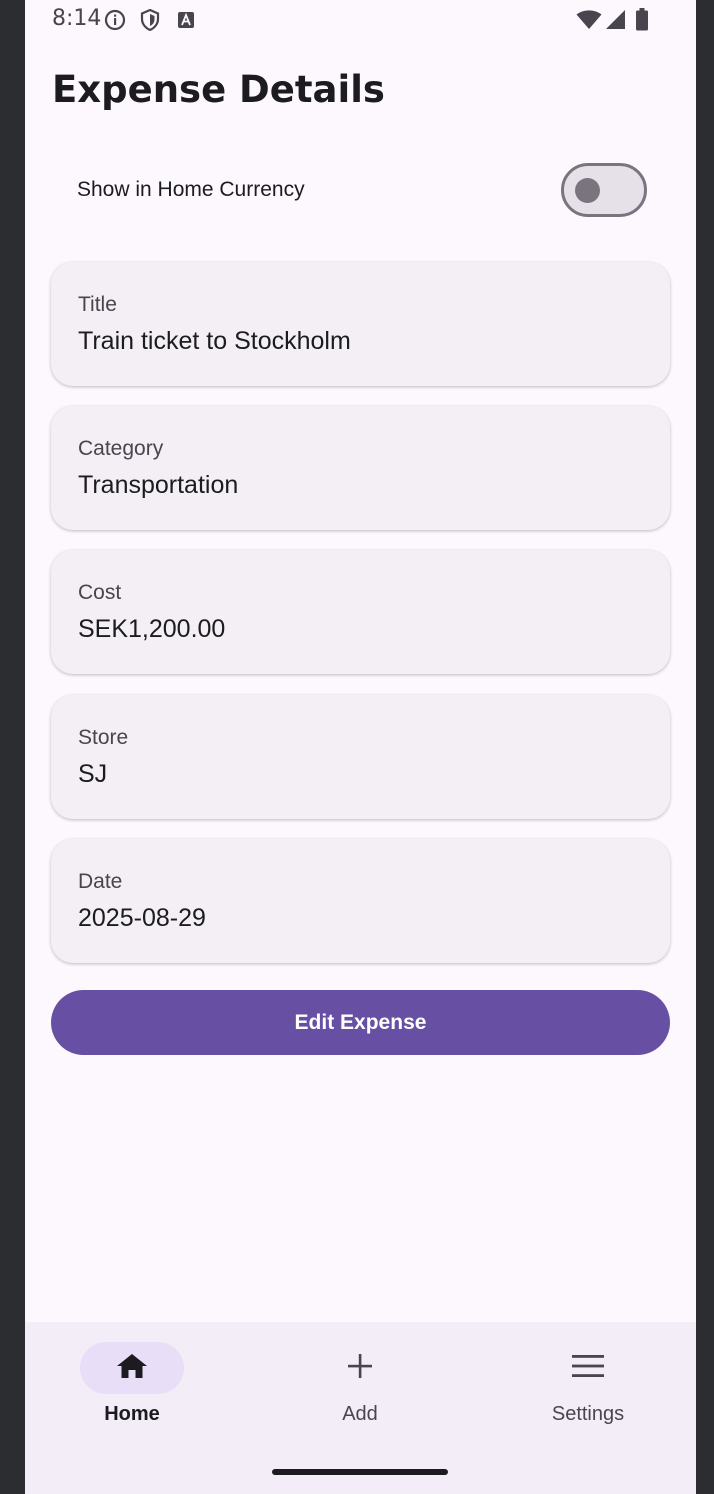 The height and width of the screenshot is (1494, 714). I want to click on page-title: Expense Details, so click(218, 89).